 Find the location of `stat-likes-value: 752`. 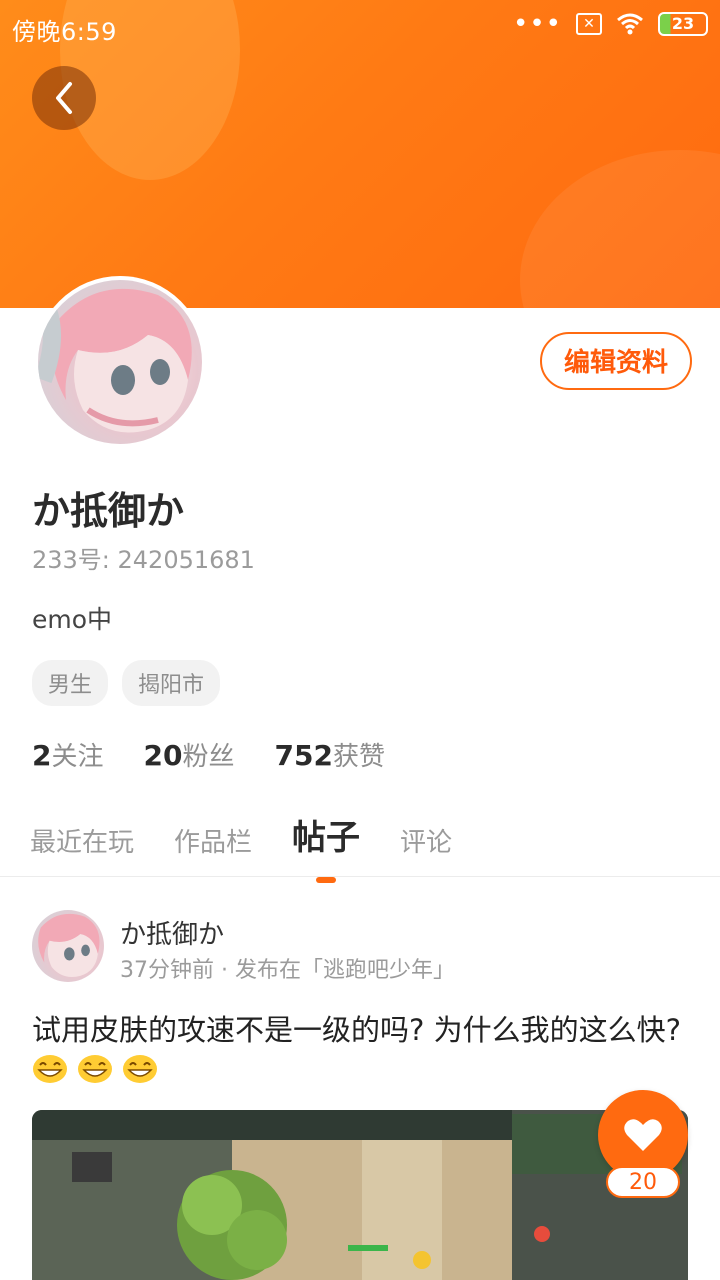

stat-likes-value: 752 is located at coordinates (303, 755).